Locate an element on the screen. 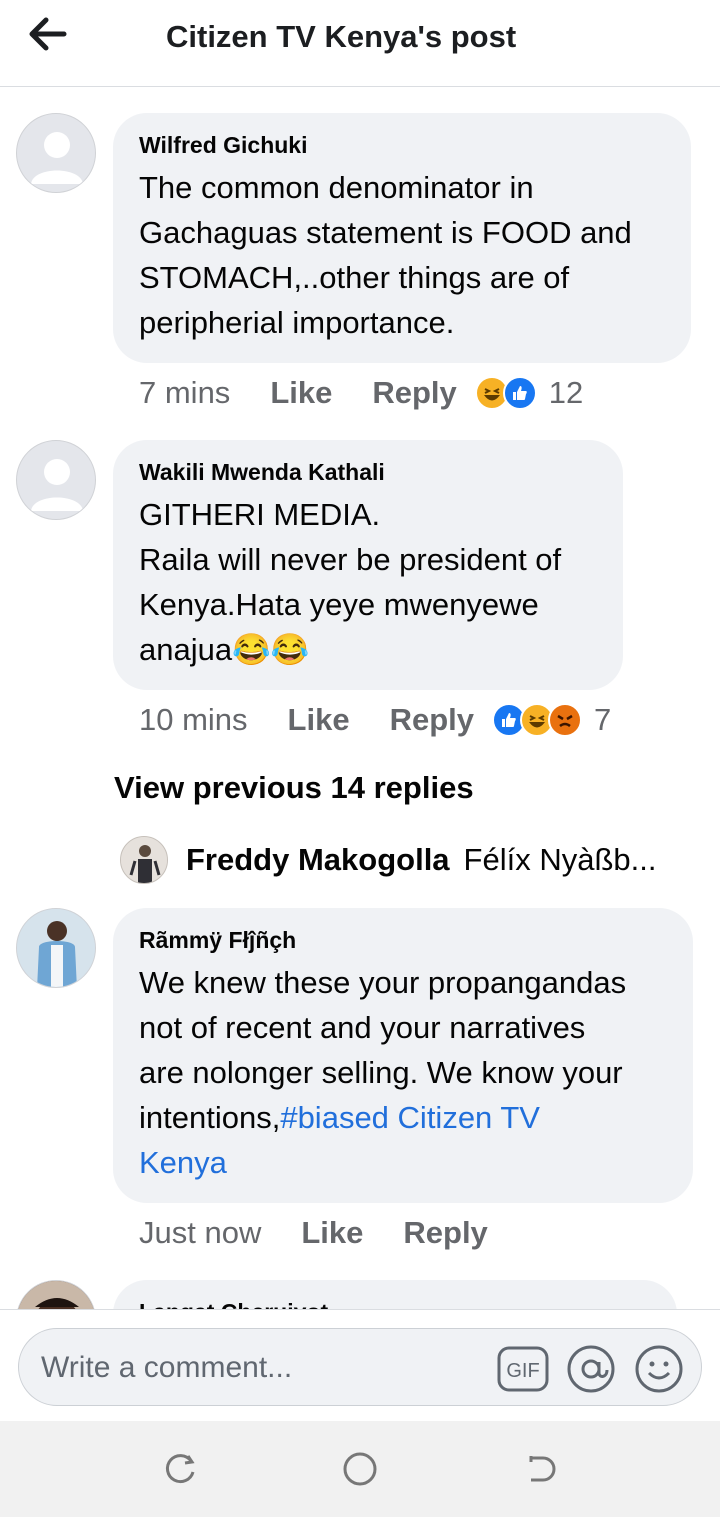 Image resolution: width=720 pixels, height=1517 pixels. reaction-count: 7 is located at coordinates (602, 720).